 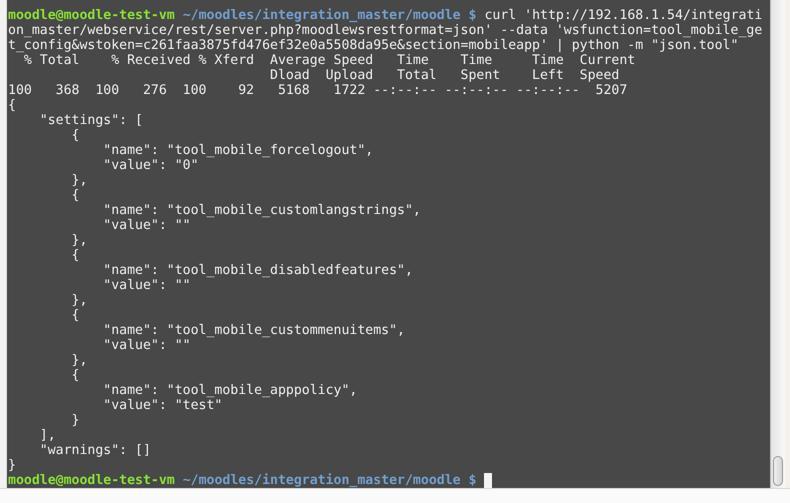 What do you see at coordinates (47, 435) in the screenshot?
I see `output-line: ],` at bounding box center [47, 435].